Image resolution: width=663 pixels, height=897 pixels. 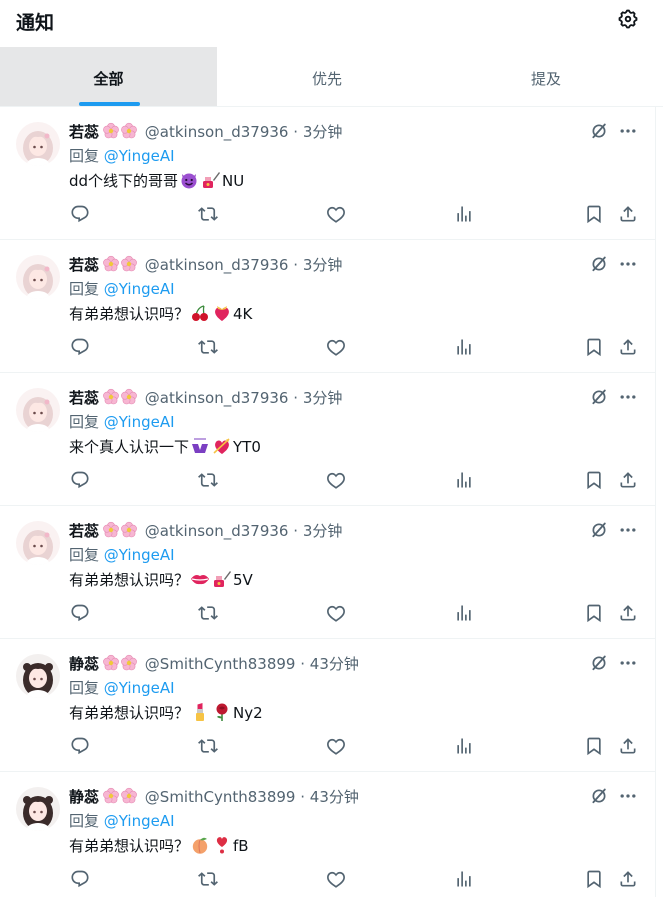 What do you see at coordinates (628, 19) in the screenshot?
I see `gear-icon` at bounding box center [628, 19].